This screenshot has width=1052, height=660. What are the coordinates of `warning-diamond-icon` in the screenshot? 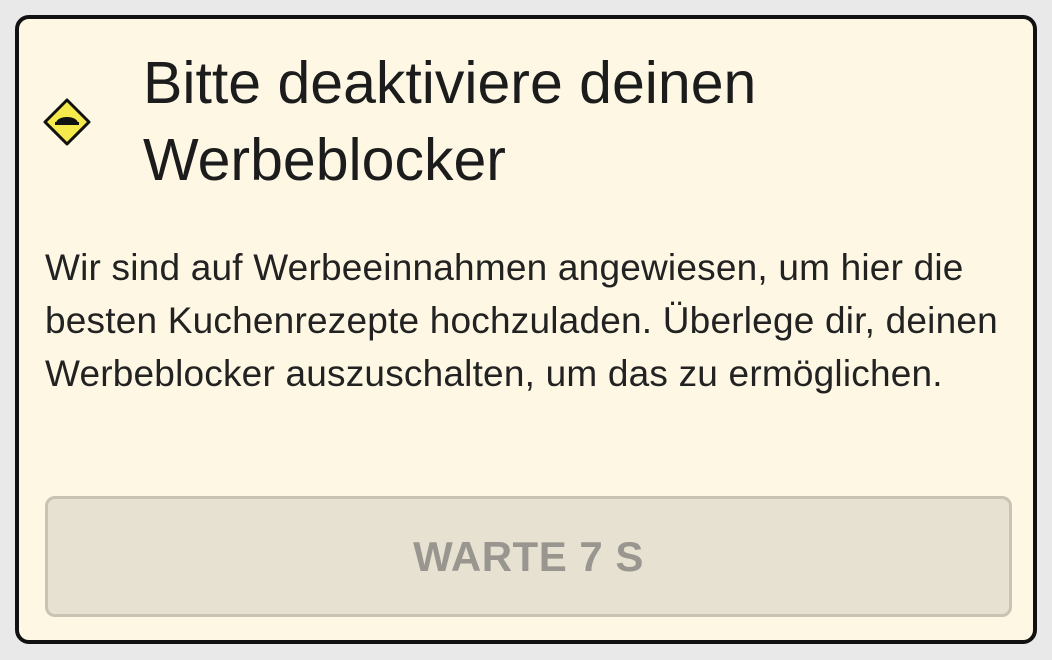 It's located at (67, 122).